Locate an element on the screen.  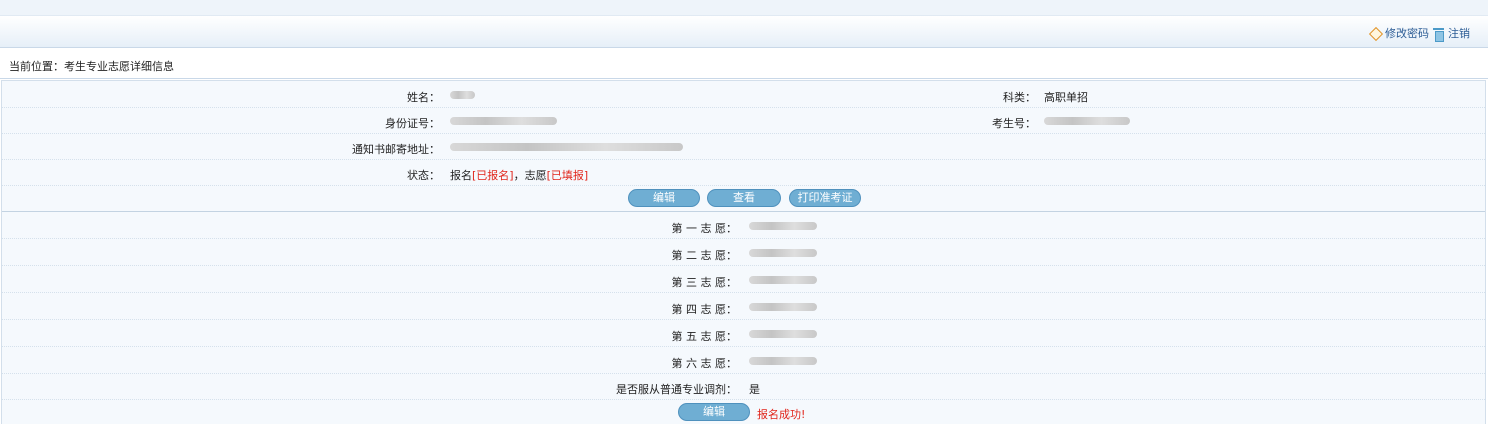
preference-row: 第 四 志 愿： is located at coordinates (743, 306).